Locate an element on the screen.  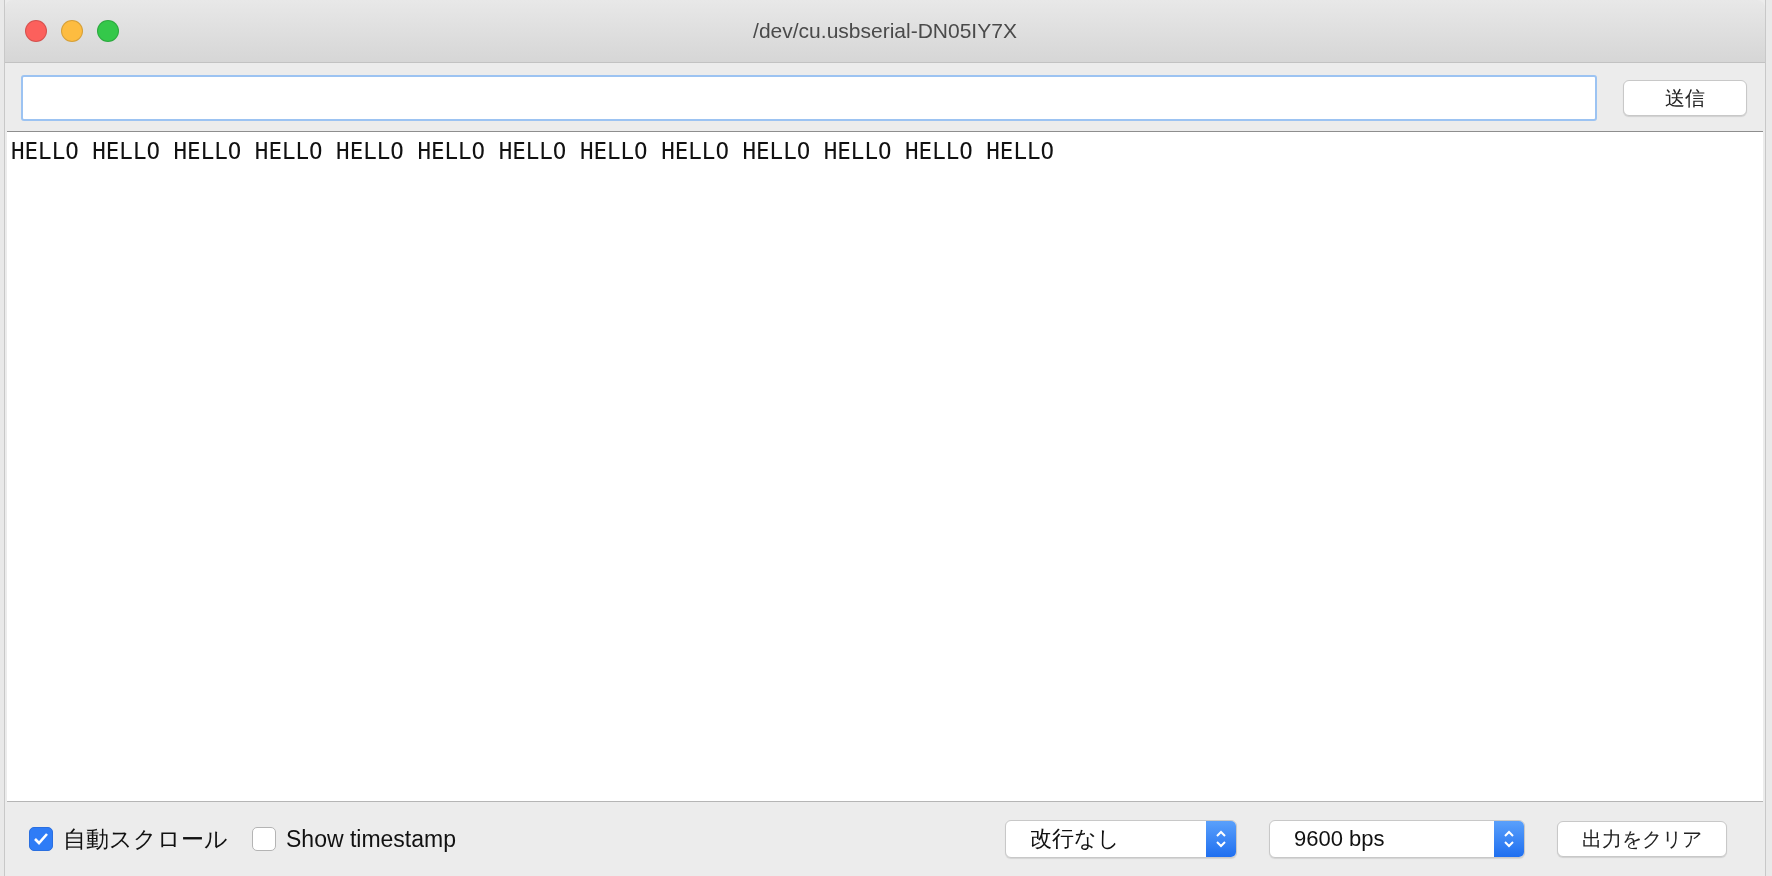
clear-output-button: 出力をクリア is located at coordinates (1642, 839).